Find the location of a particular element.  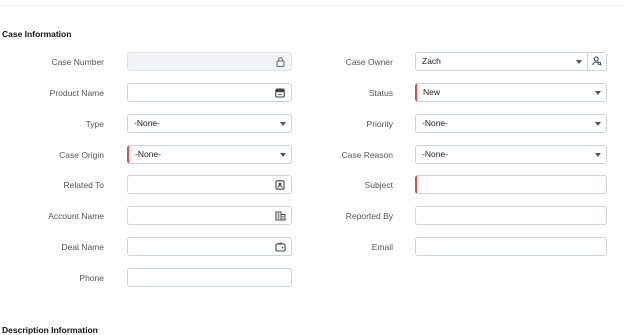

label-related-to: Related To is located at coordinates (83, 185).